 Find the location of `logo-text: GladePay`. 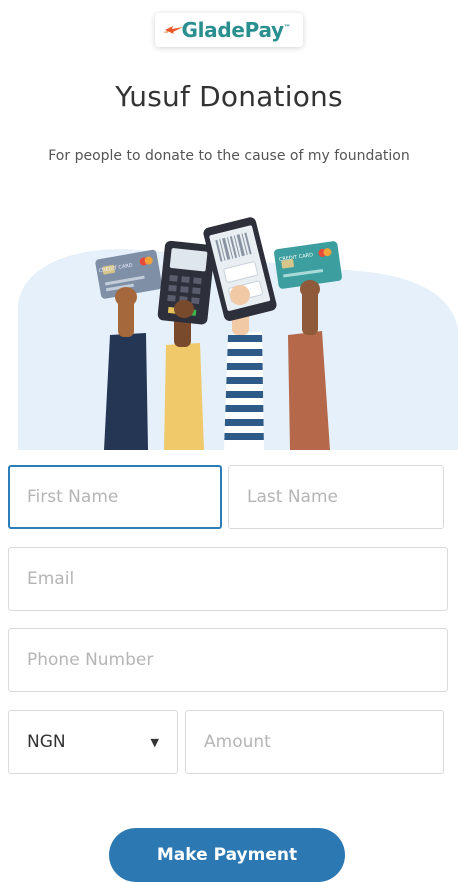

logo-text: GladePay is located at coordinates (233, 30).